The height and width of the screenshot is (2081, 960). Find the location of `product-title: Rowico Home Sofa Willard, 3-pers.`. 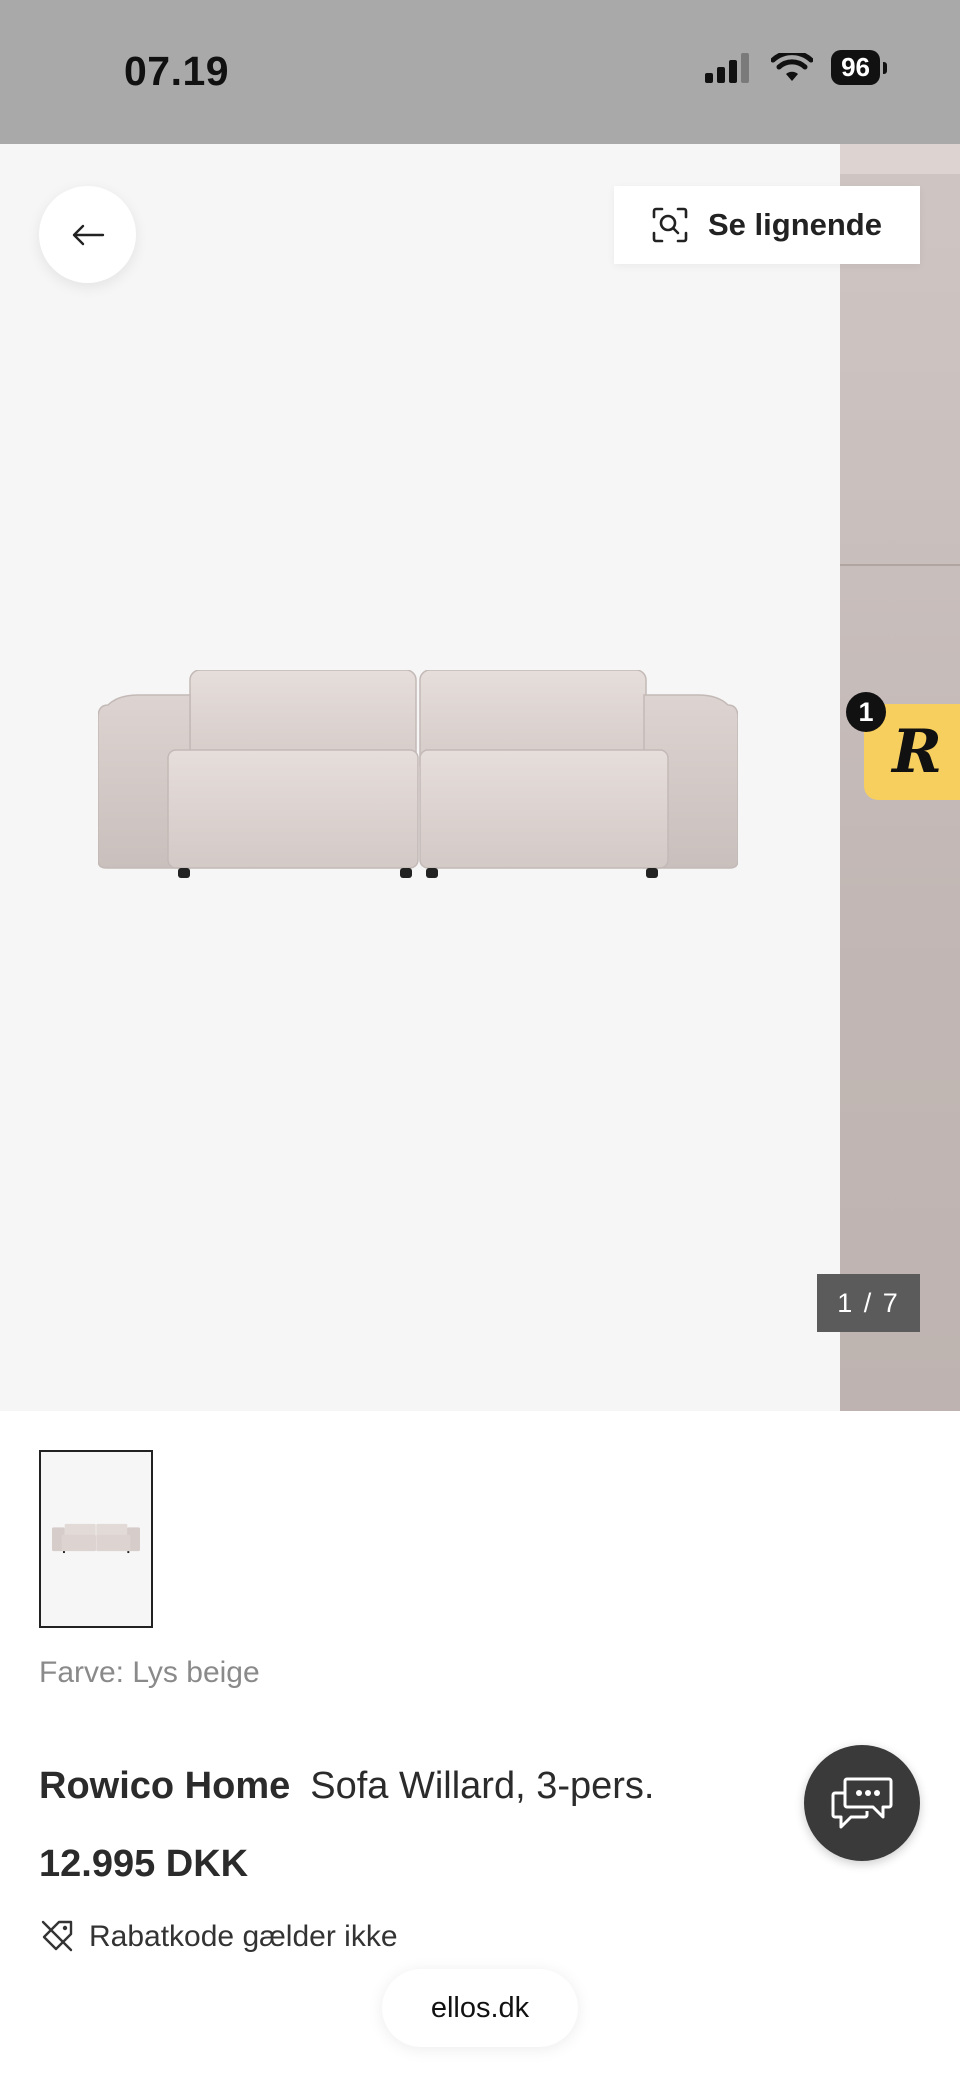

product-title: Rowico Home Sofa Willard, 3-pers. is located at coordinates (346, 1786).